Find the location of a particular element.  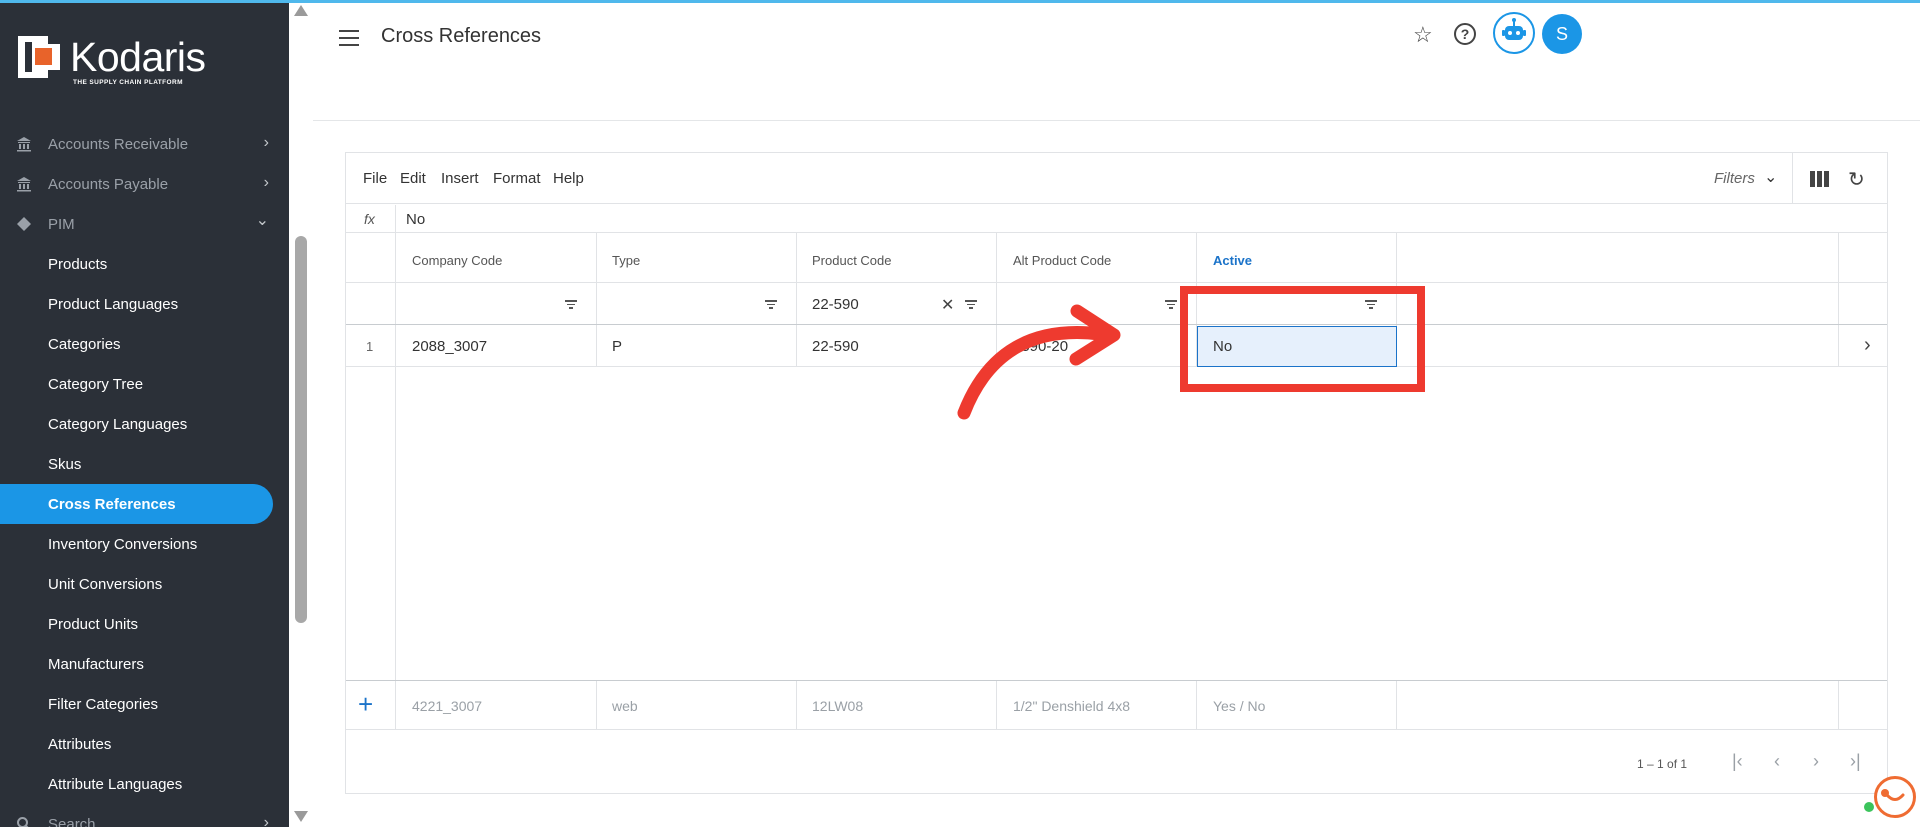

scroll-down-arrow-icon is located at coordinates (301, 816).